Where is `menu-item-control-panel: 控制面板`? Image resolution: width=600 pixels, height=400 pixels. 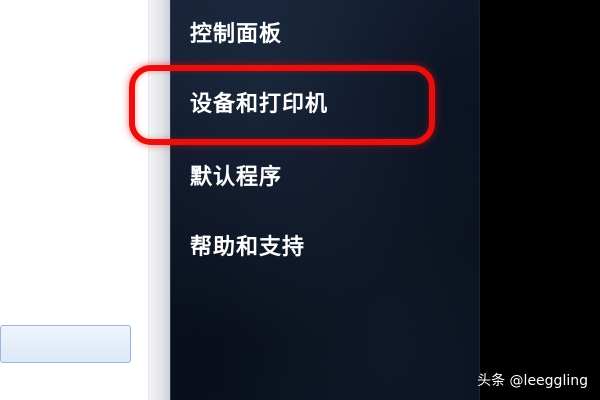 menu-item-control-panel: 控制面板 is located at coordinates (236, 35).